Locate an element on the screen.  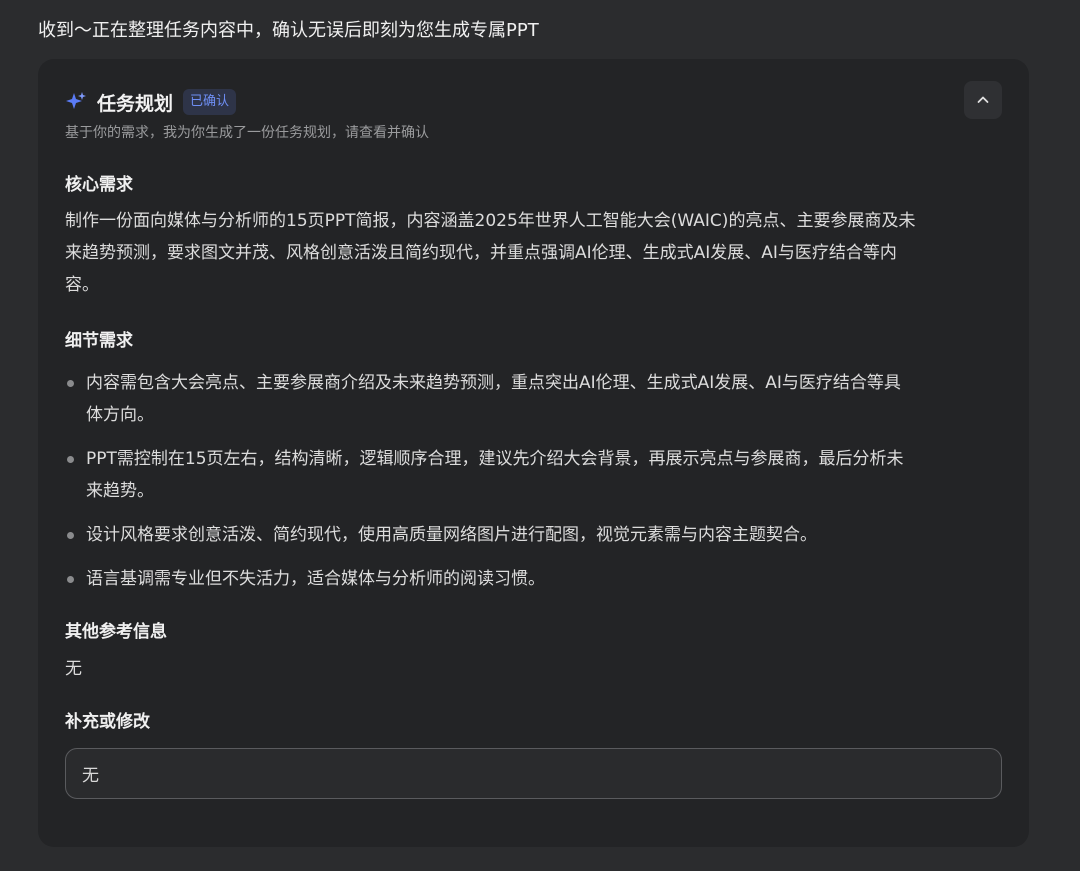
collapse-button is located at coordinates (983, 100).